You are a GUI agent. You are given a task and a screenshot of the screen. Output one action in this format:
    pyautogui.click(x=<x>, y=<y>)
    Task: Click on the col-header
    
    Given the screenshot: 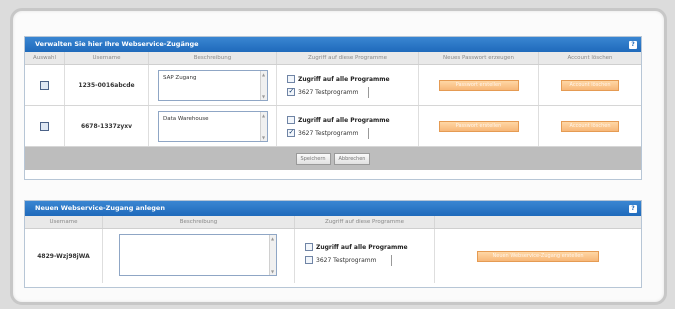 What is the action you would take?
    pyautogui.click(x=538, y=222)
    